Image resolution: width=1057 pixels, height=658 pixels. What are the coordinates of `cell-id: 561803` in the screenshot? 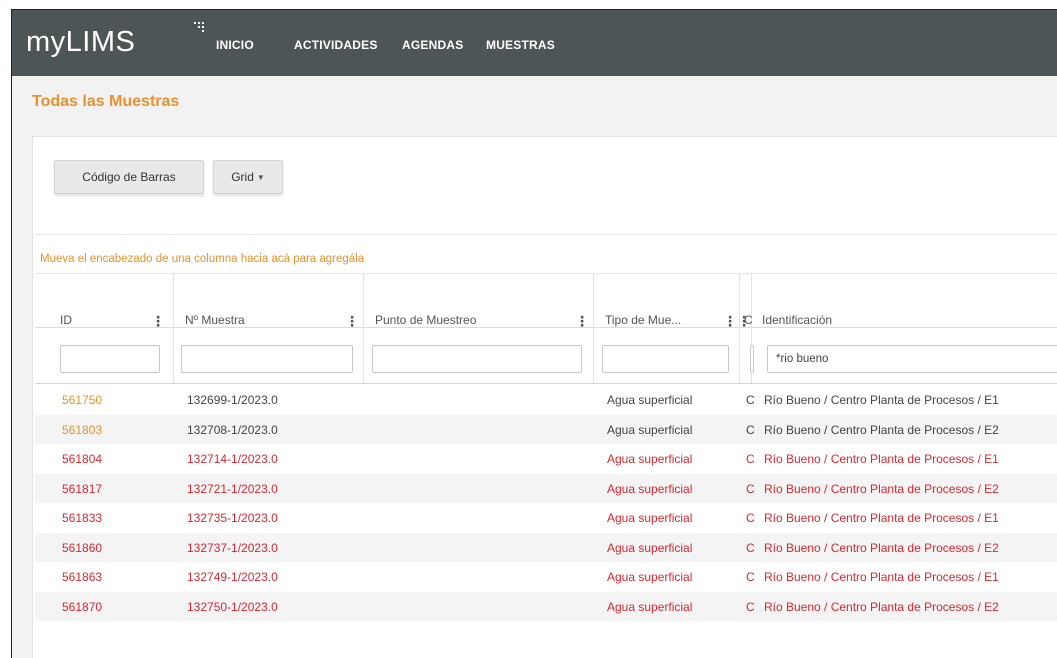 It's located at (82, 430).